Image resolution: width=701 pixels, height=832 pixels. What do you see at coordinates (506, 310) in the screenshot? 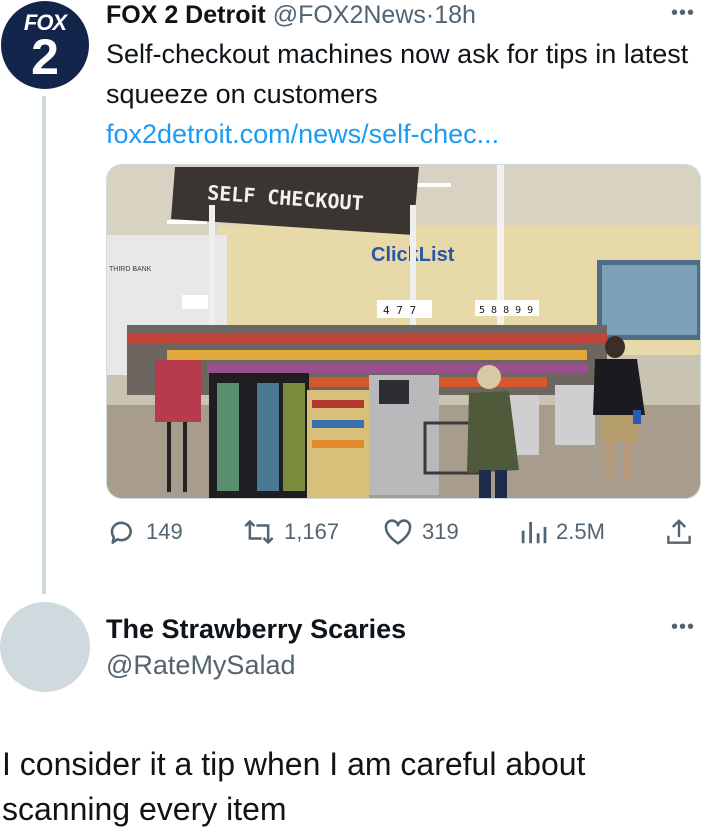
I see `svg-text: 5 8 8 9 9` at bounding box center [506, 310].